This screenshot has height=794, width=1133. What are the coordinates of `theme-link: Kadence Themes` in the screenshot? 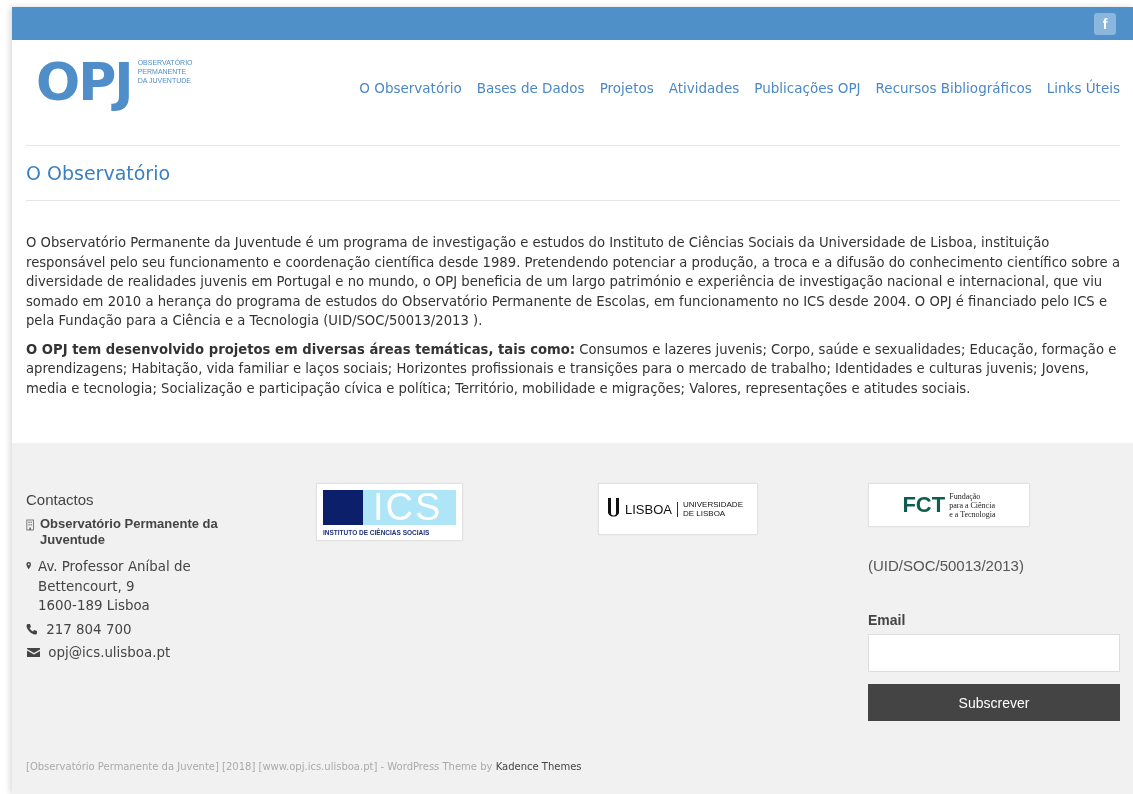 It's located at (538, 766).